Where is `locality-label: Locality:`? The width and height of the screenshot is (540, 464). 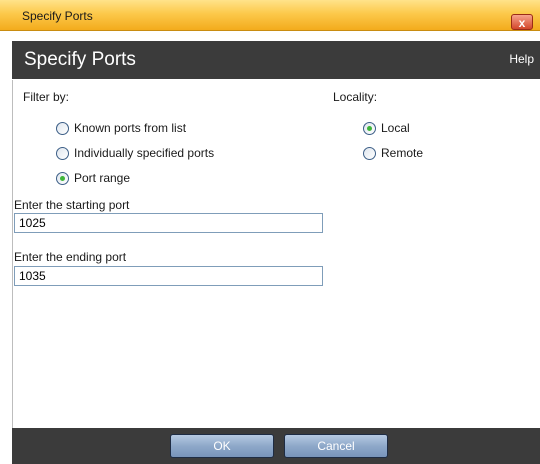
locality-label: Locality: is located at coordinates (355, 97).